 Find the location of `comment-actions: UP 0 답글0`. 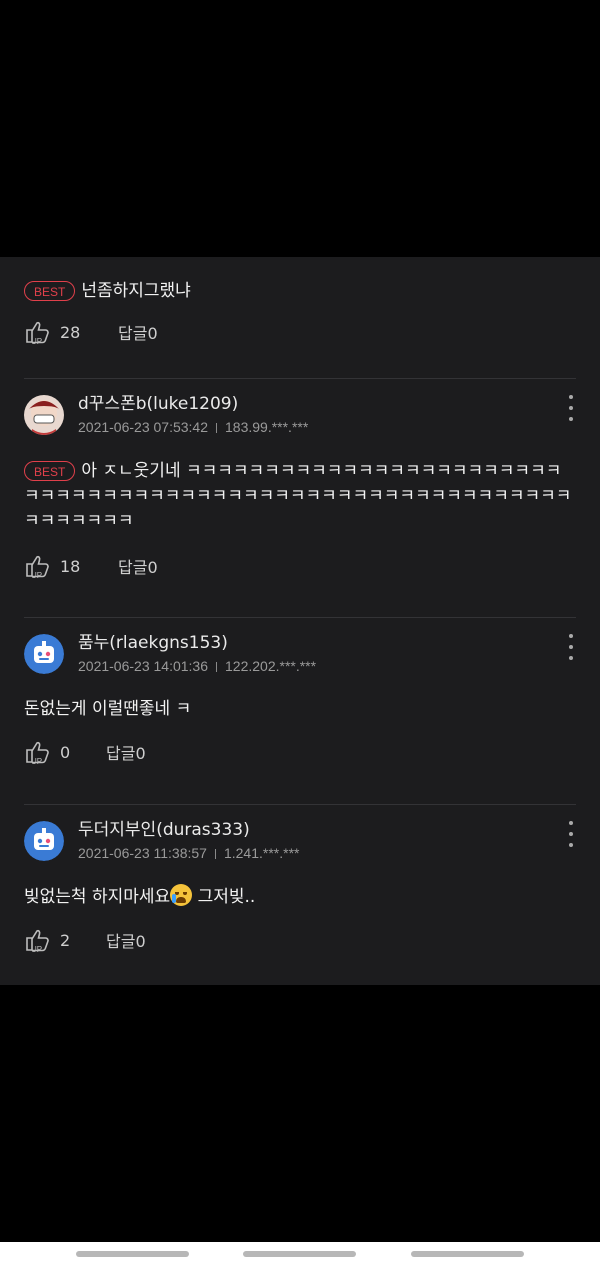

comment-actions: UP 0 답글0 is located at coordinates (300, 752).